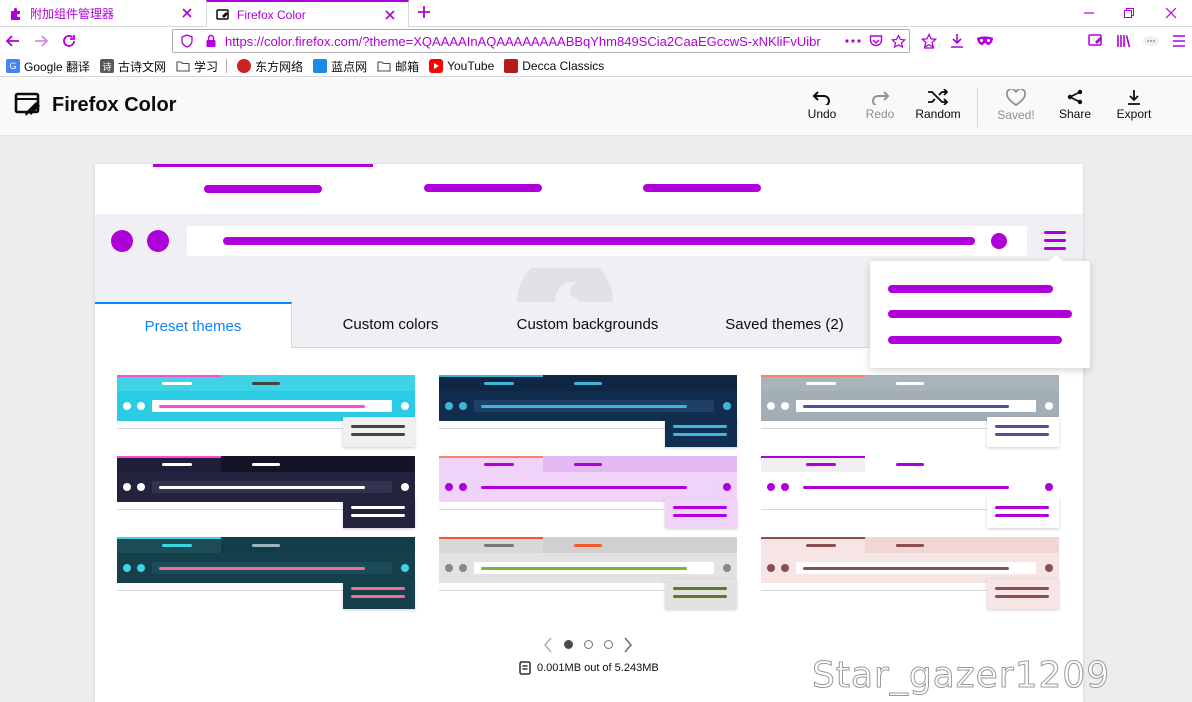  Describe the element at coordinates (1129, 13) in the screenshot. I see `restore-icon` at that location.